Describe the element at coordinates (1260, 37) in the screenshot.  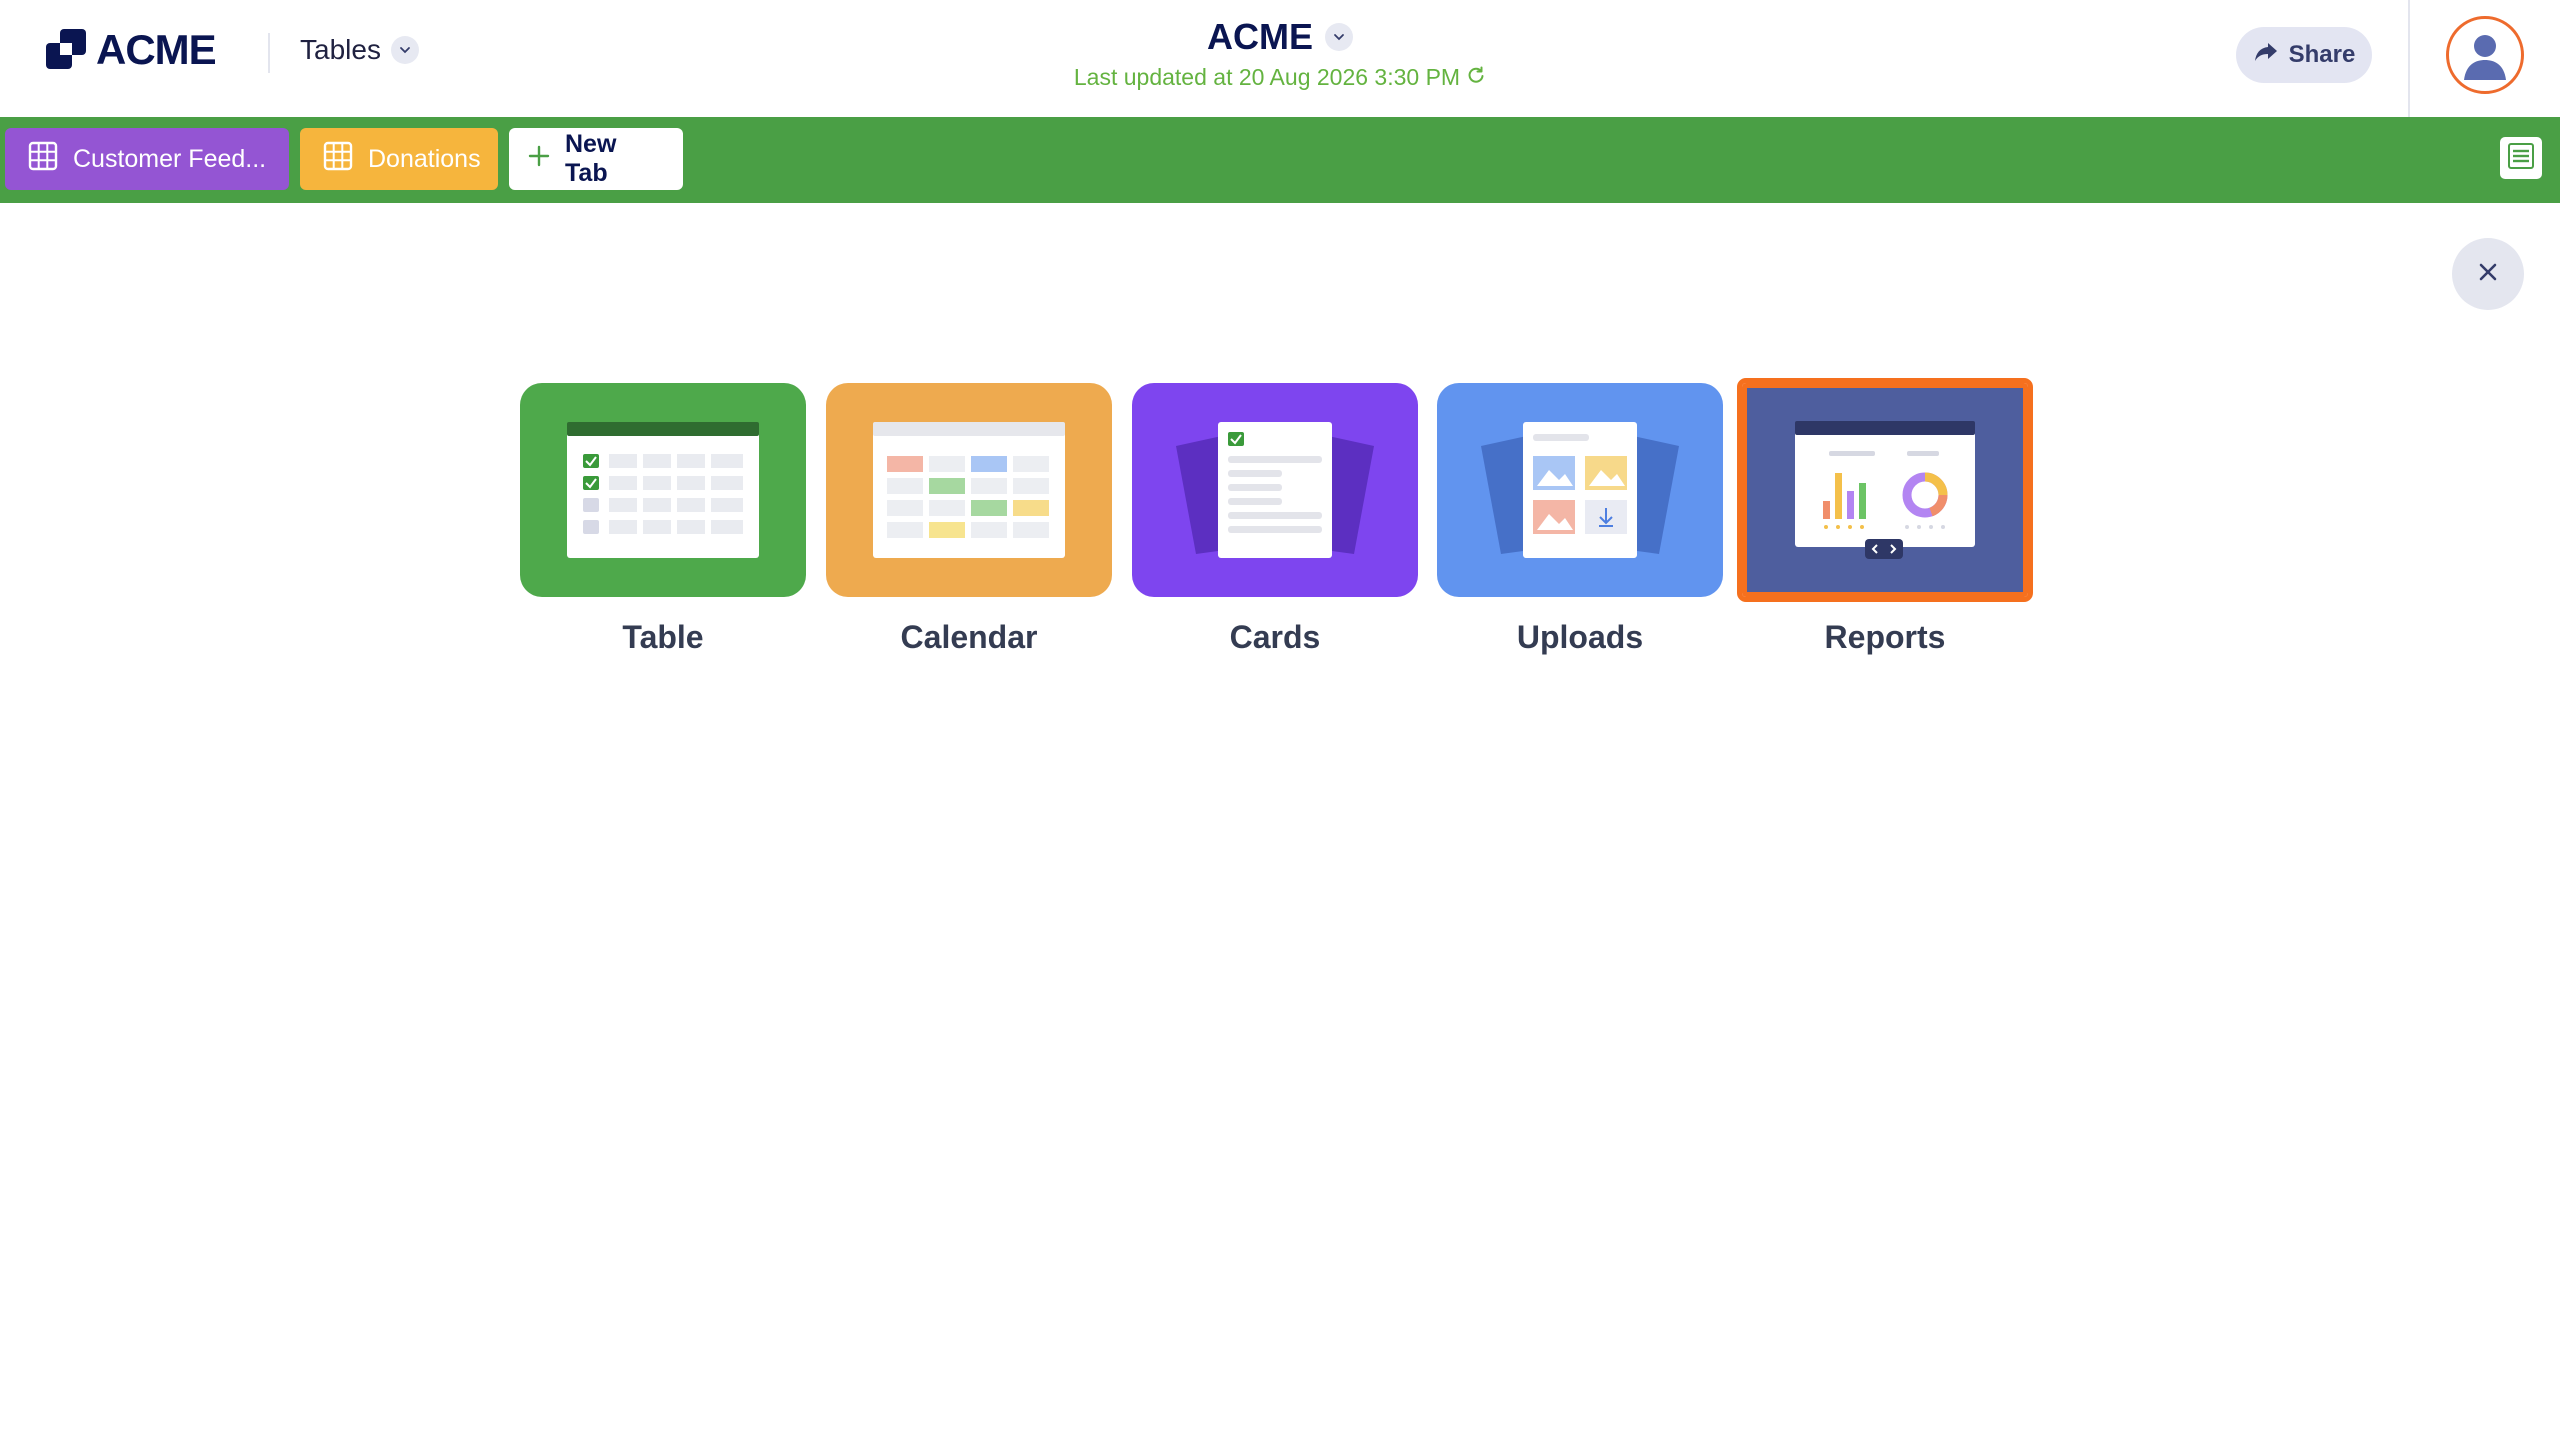
I see `page-title: ACME` at that location.